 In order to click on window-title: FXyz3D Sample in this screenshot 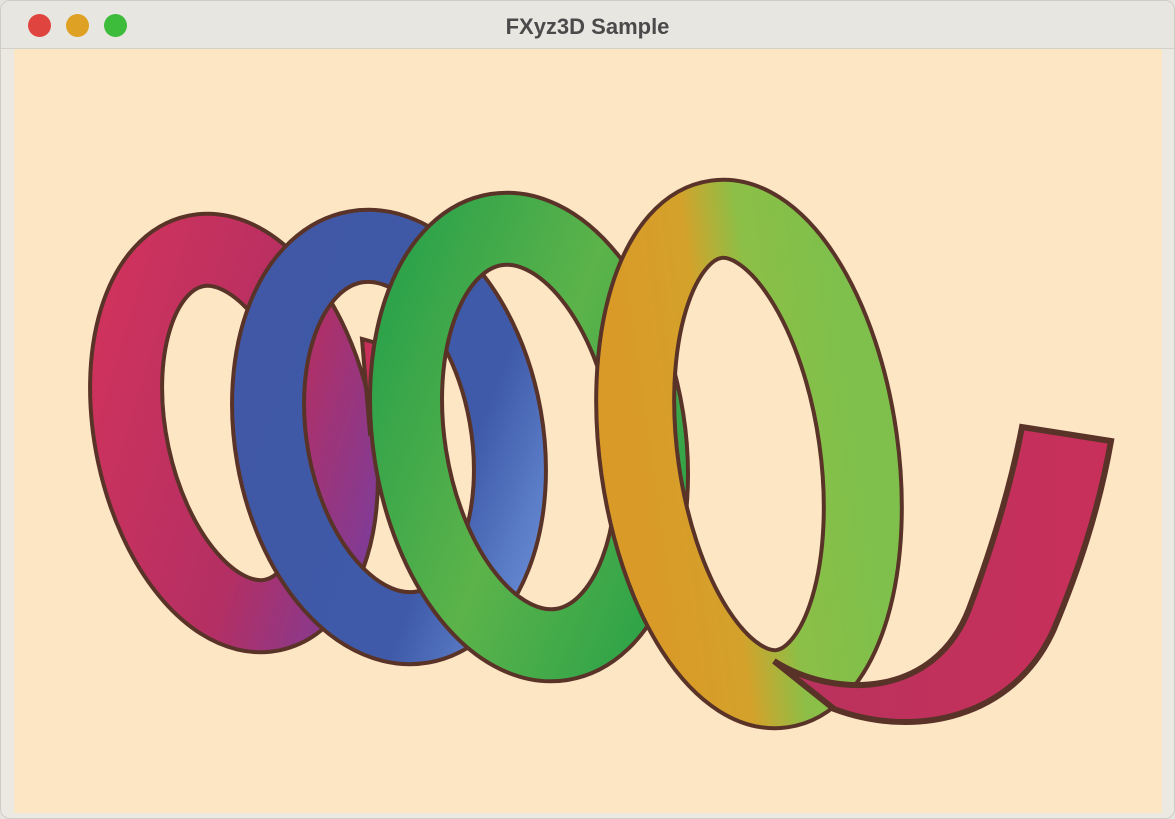, I will do `click(587, 26)`.